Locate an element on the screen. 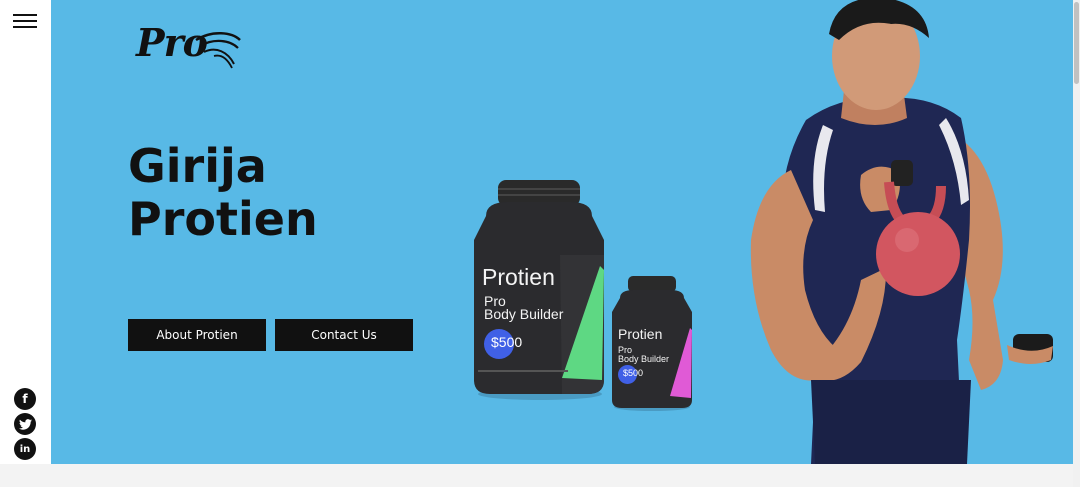  contact-us-button: Contact Us is located at coordinates (344, 335).